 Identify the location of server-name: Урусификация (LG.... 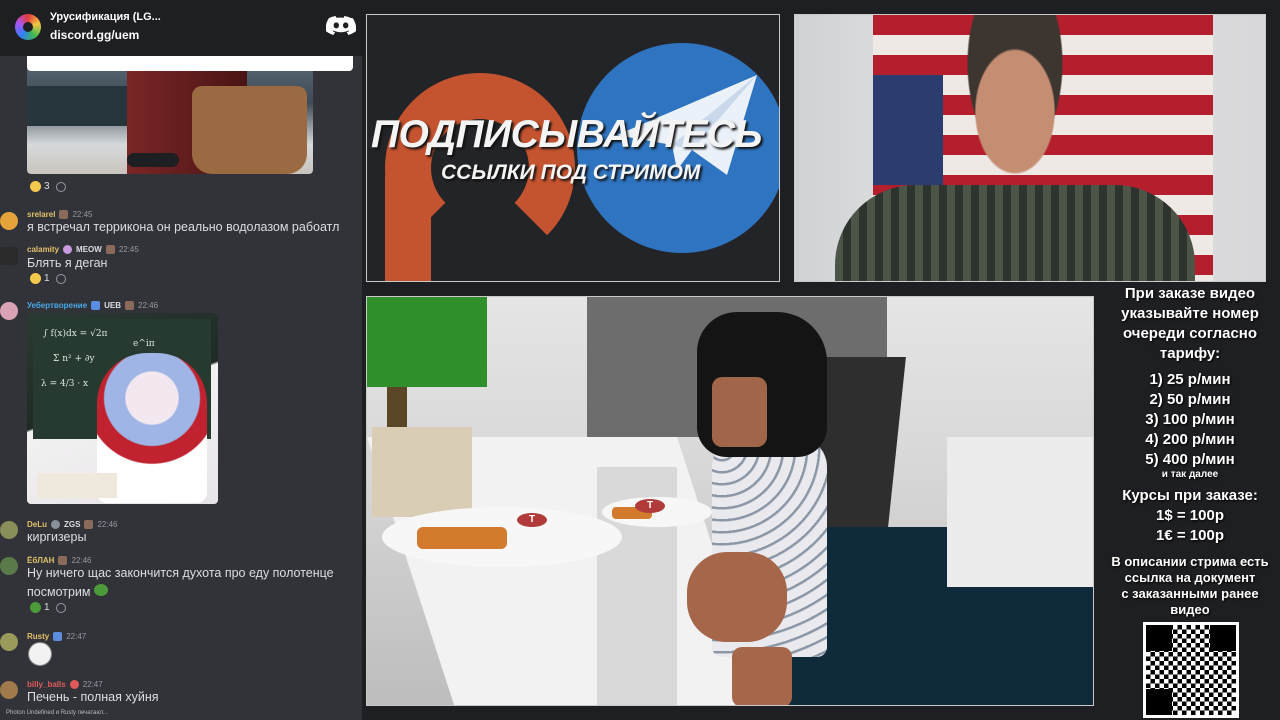
(105, 17).